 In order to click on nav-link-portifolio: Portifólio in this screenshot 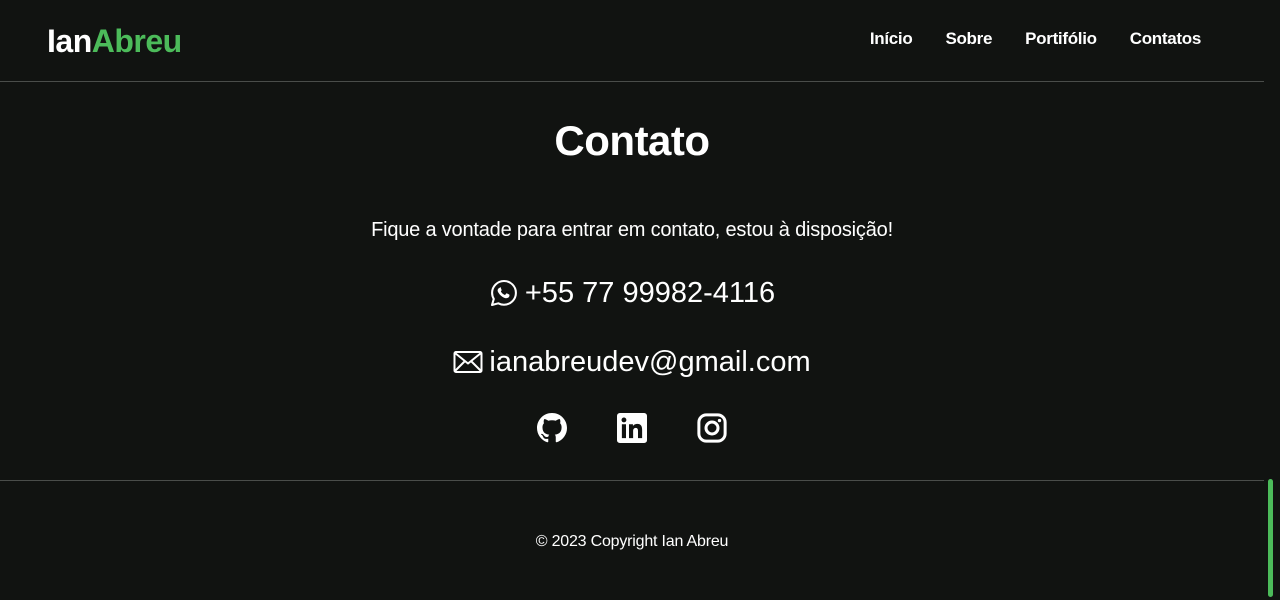, I will do `click(1061, 39)`.